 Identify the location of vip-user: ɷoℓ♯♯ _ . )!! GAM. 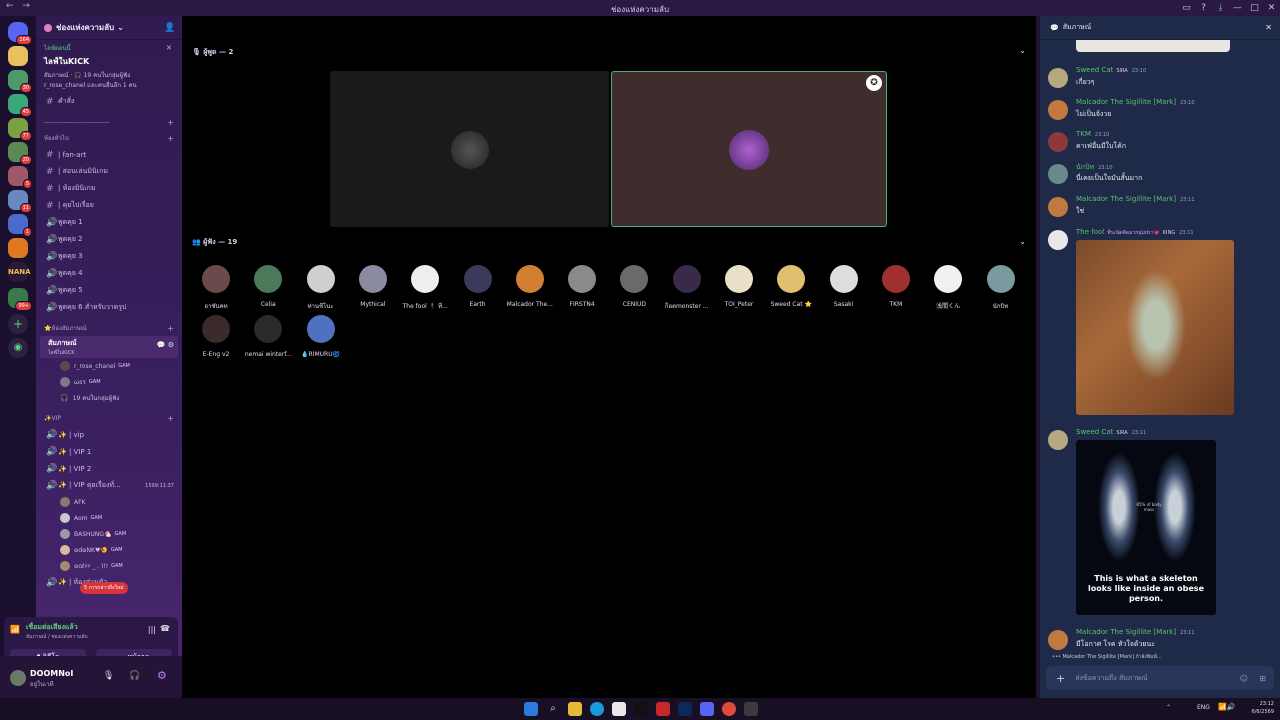
(109, 566).